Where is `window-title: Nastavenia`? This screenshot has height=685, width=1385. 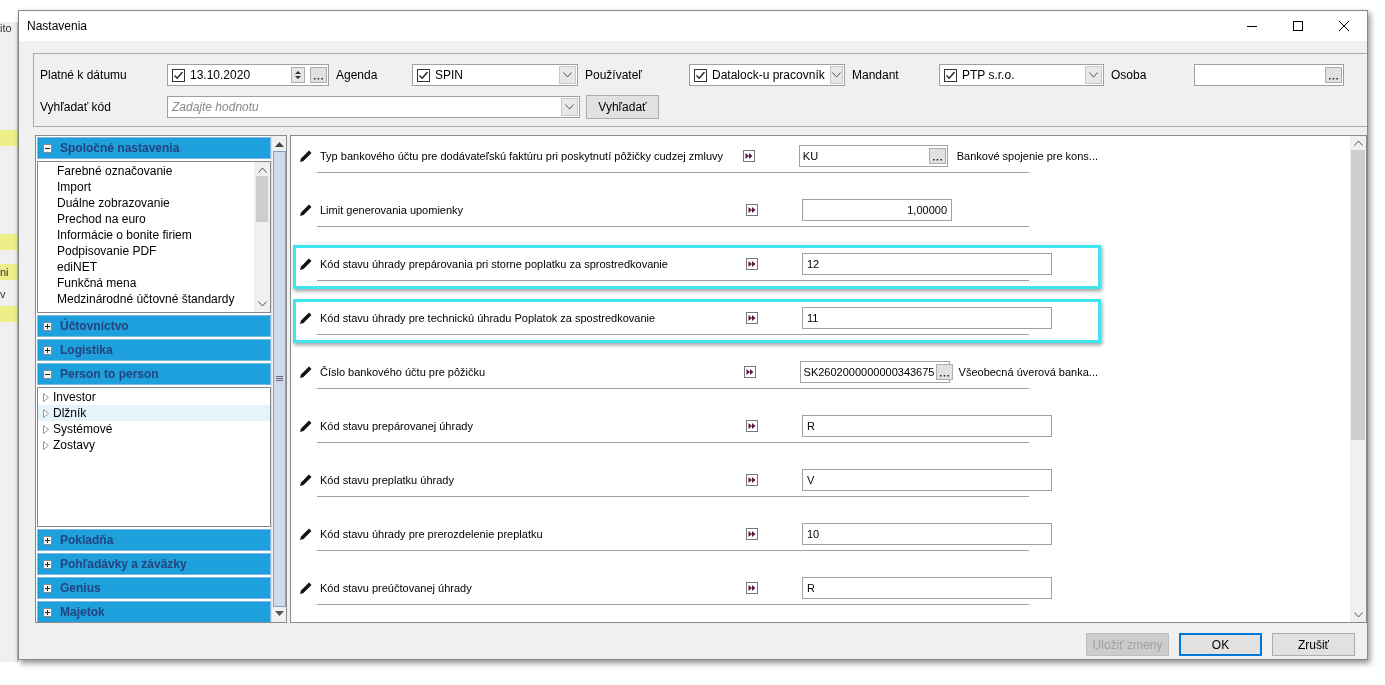
window-title: Nastavenia is located at coordinates (58, 26).